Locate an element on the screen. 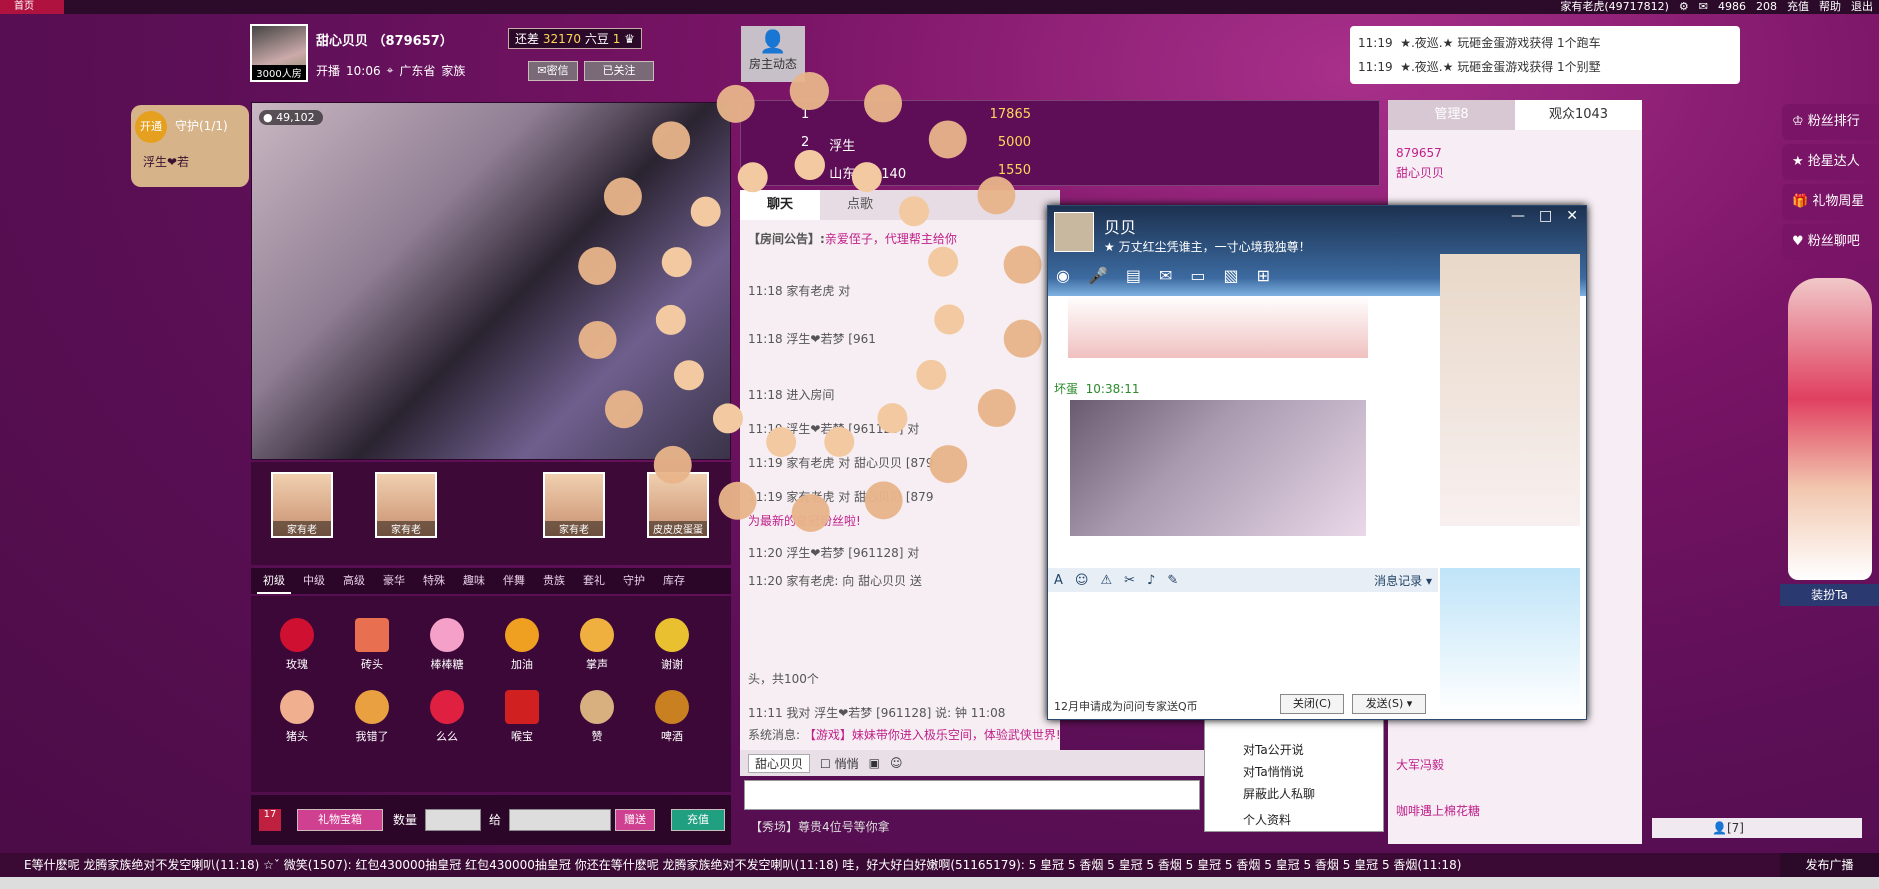 The image size is (1879, 889). open-guard-button: 开通 is located at coordinates (151, 127).